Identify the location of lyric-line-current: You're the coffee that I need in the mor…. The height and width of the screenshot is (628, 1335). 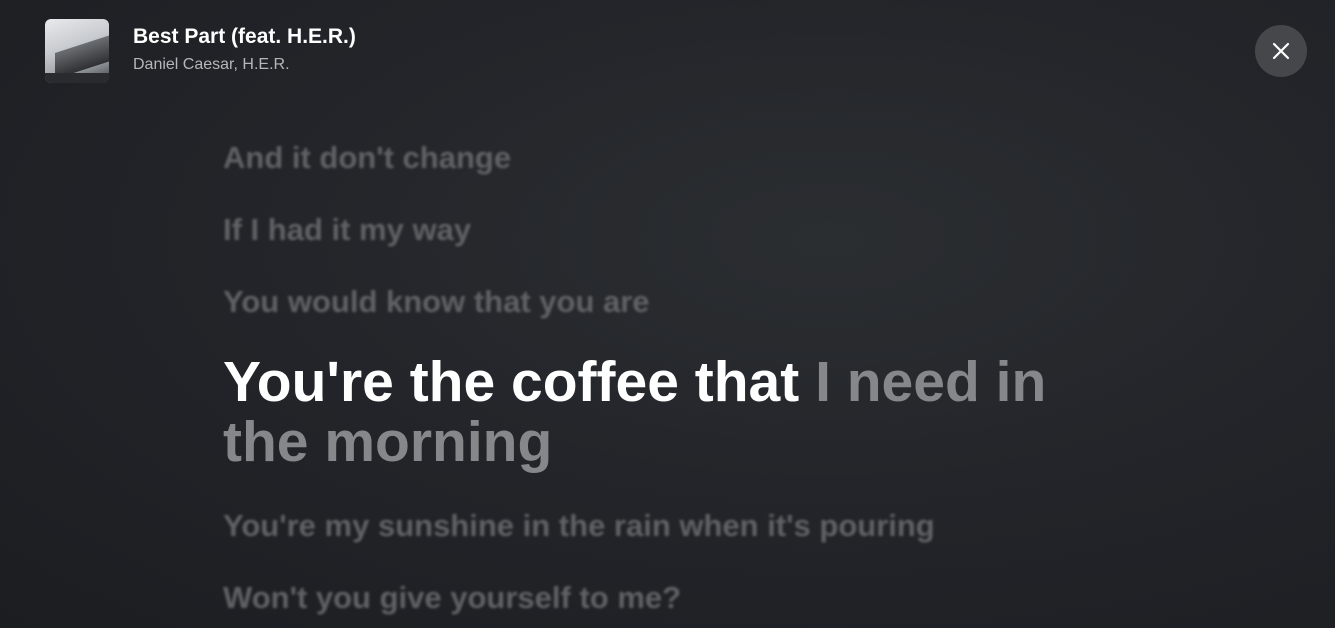
(683, 412).